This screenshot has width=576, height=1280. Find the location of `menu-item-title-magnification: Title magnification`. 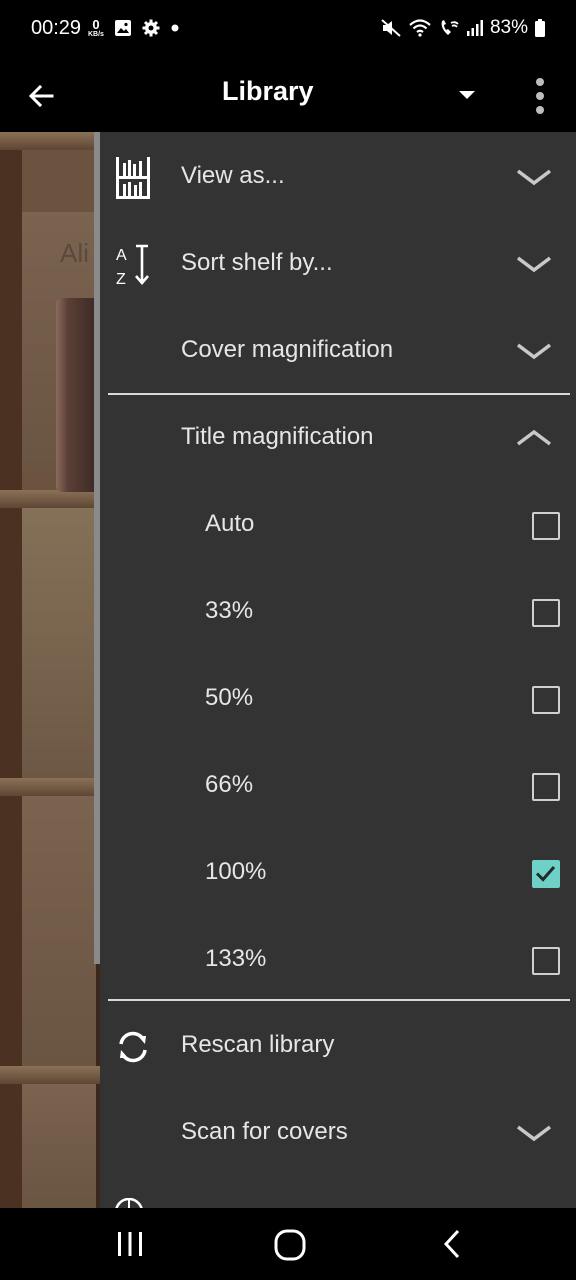

menu-item-title-magnification: Title magnification is located at coordinates (338, 438).